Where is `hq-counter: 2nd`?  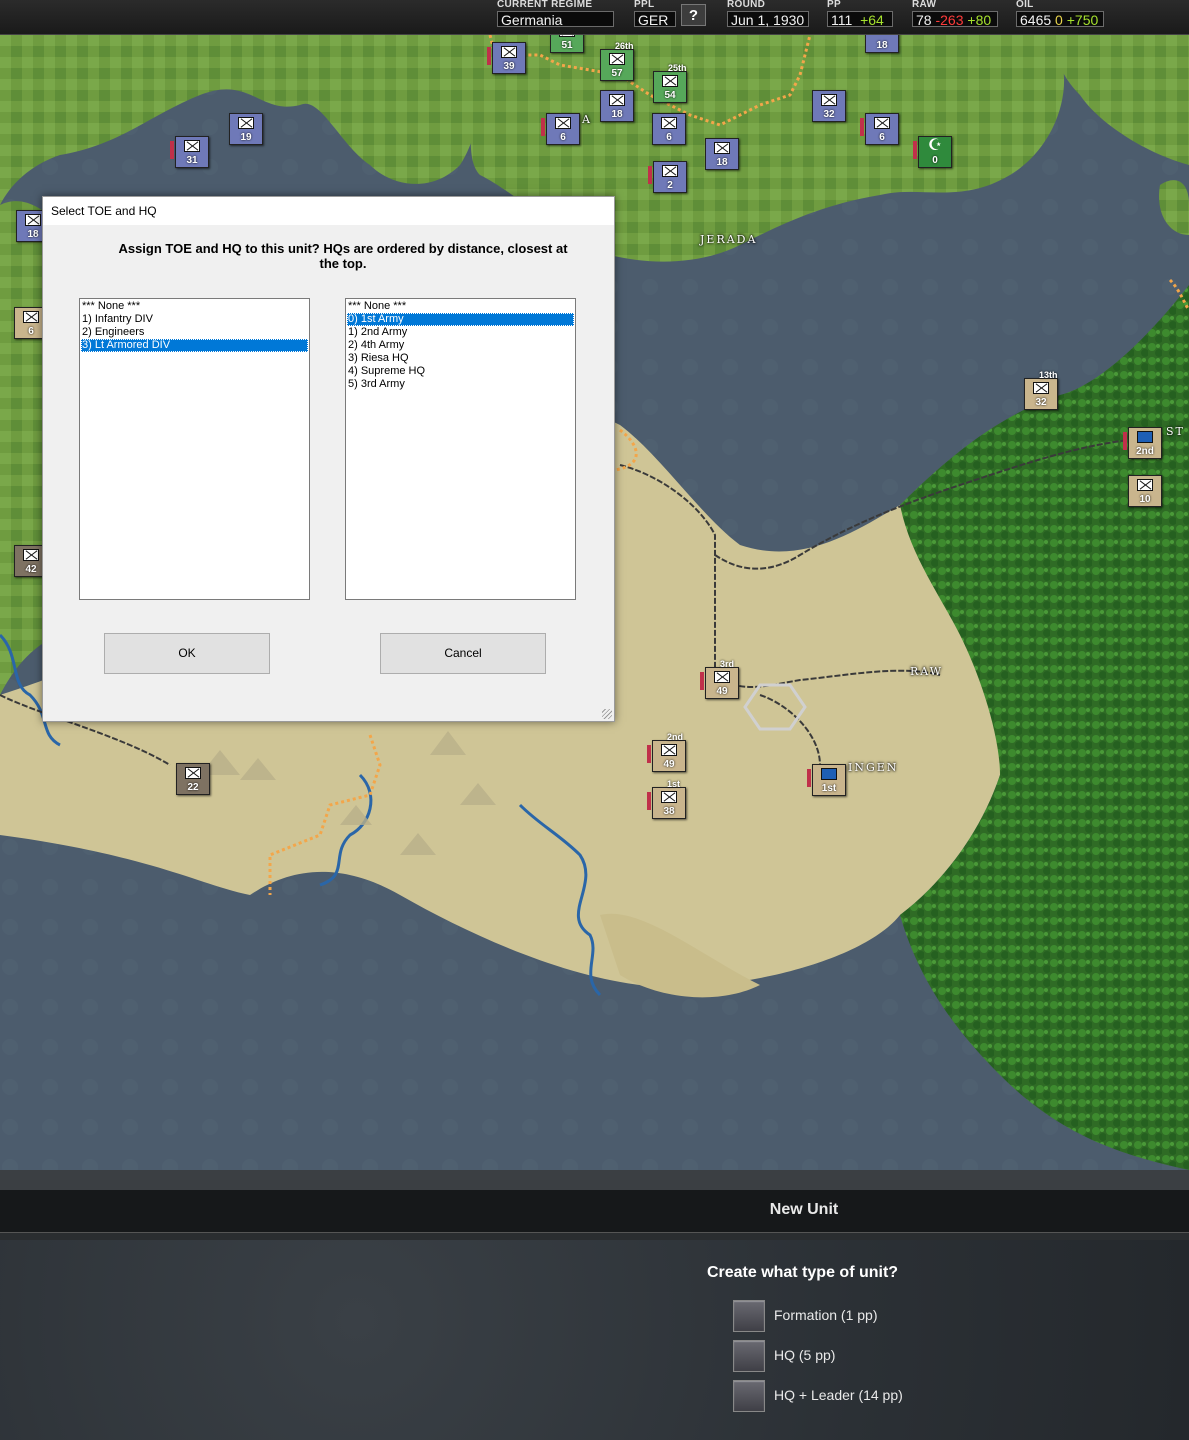
hq-counter: 2nd is located at coordinates (1142, 443).